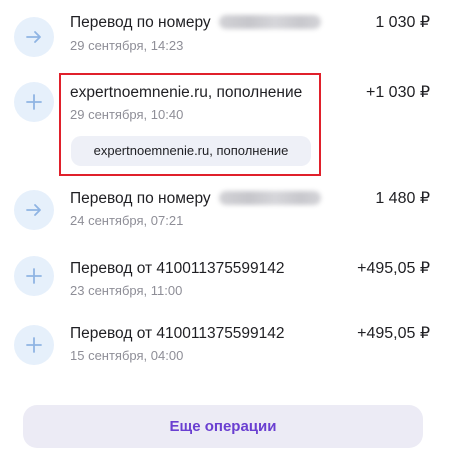  Describe the element at coordinates (127, 45) in the screenshot. I see `operation-date: 29 сентября, 14:23` at that location.